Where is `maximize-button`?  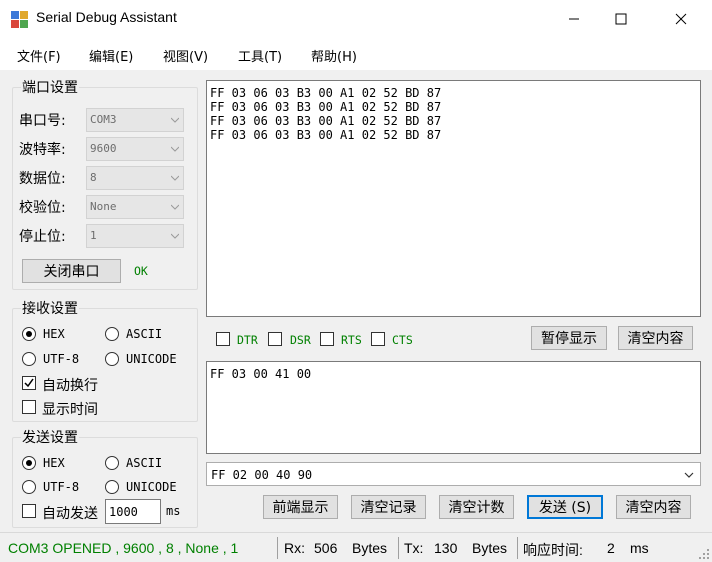 maximize-button is located at coordinates (621, 19).